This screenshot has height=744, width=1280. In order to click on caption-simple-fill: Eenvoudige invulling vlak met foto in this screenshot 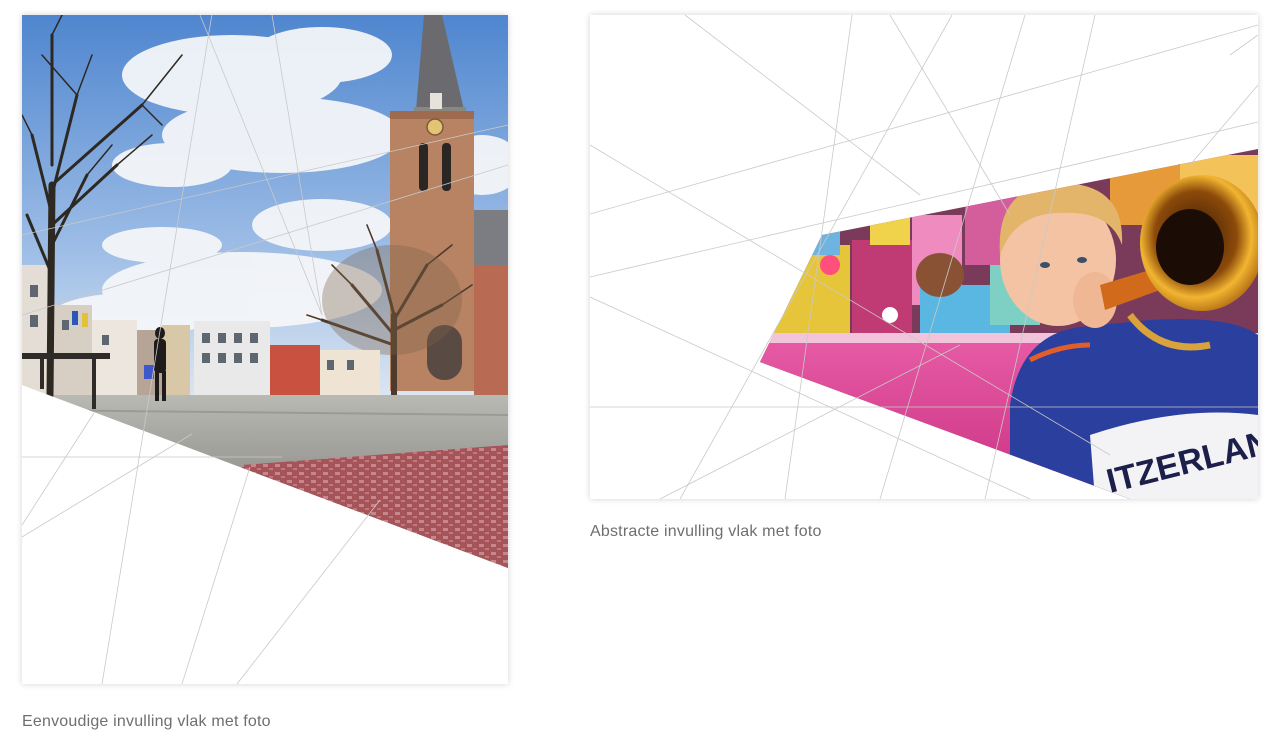, I will do `click(146, 721)`.